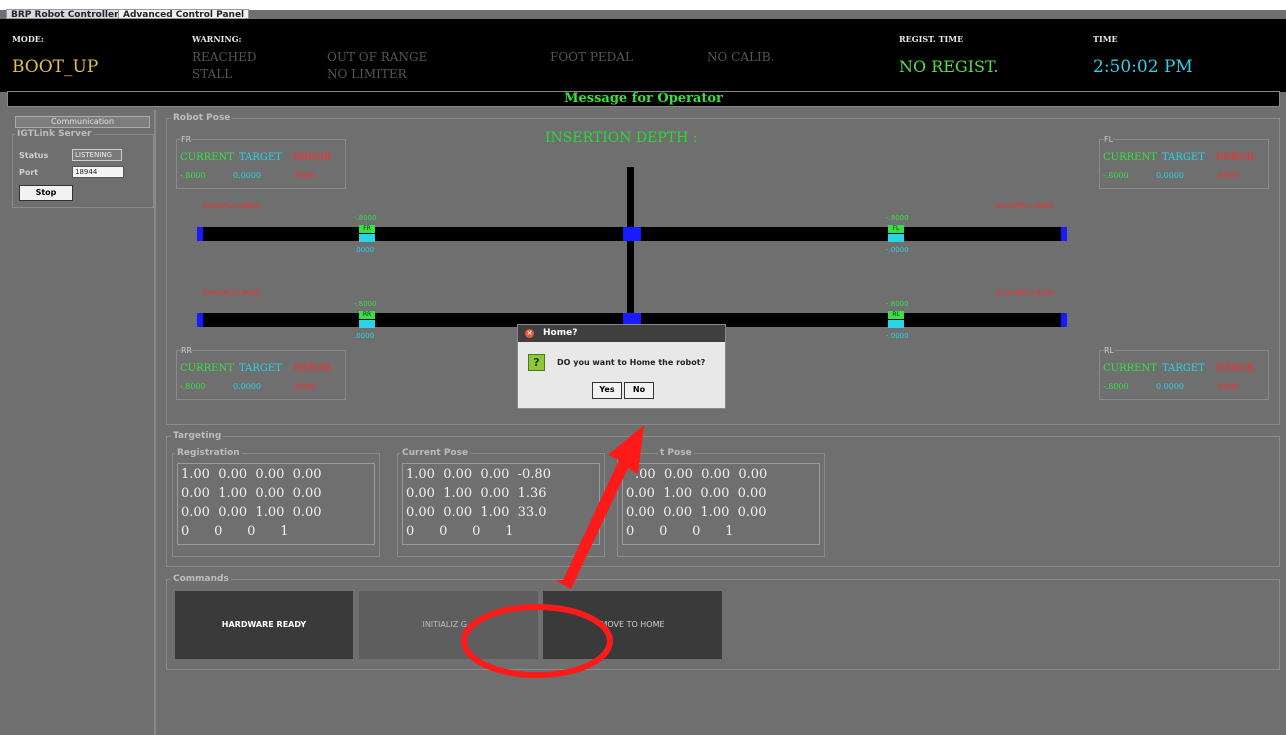  Describe the element at coordinates (599, 507) in the screenshot. I see `annotation-arrow-icon` at that location.